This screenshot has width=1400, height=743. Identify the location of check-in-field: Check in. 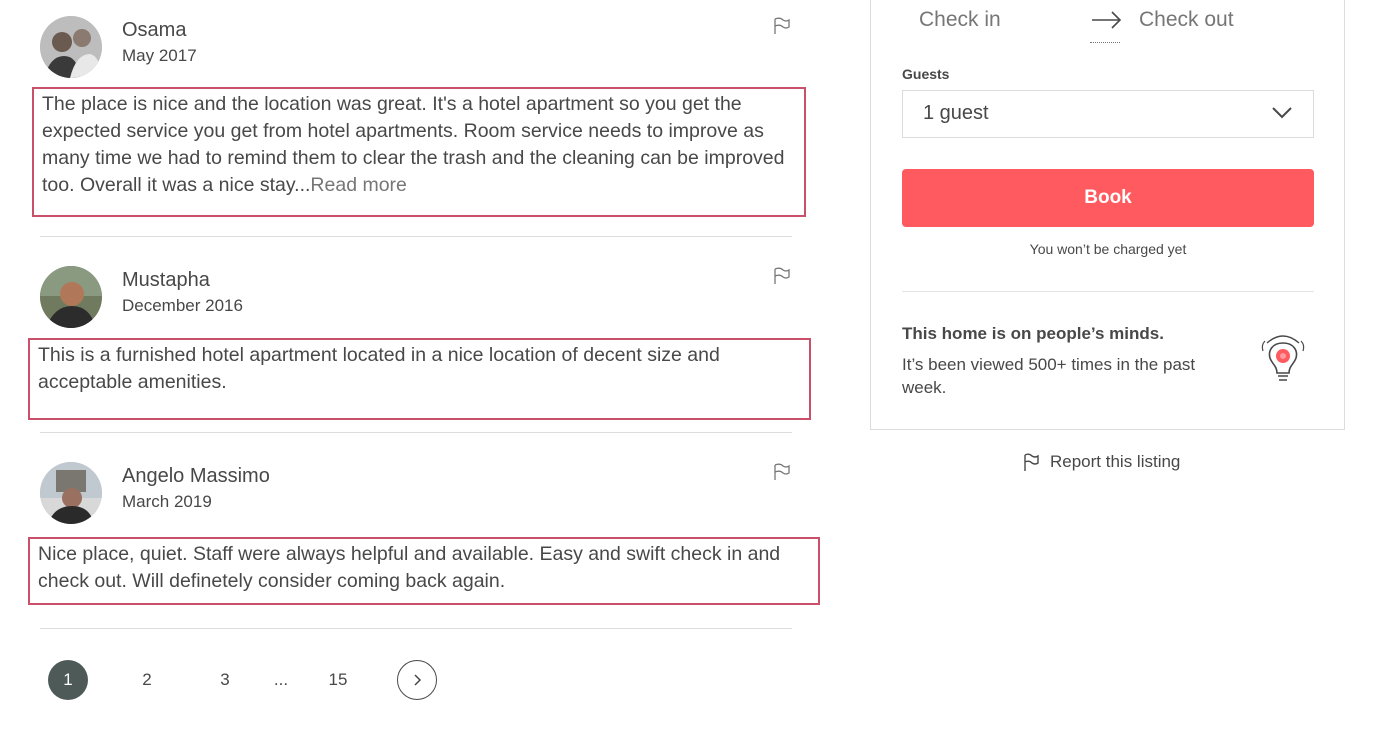
(960, 20).